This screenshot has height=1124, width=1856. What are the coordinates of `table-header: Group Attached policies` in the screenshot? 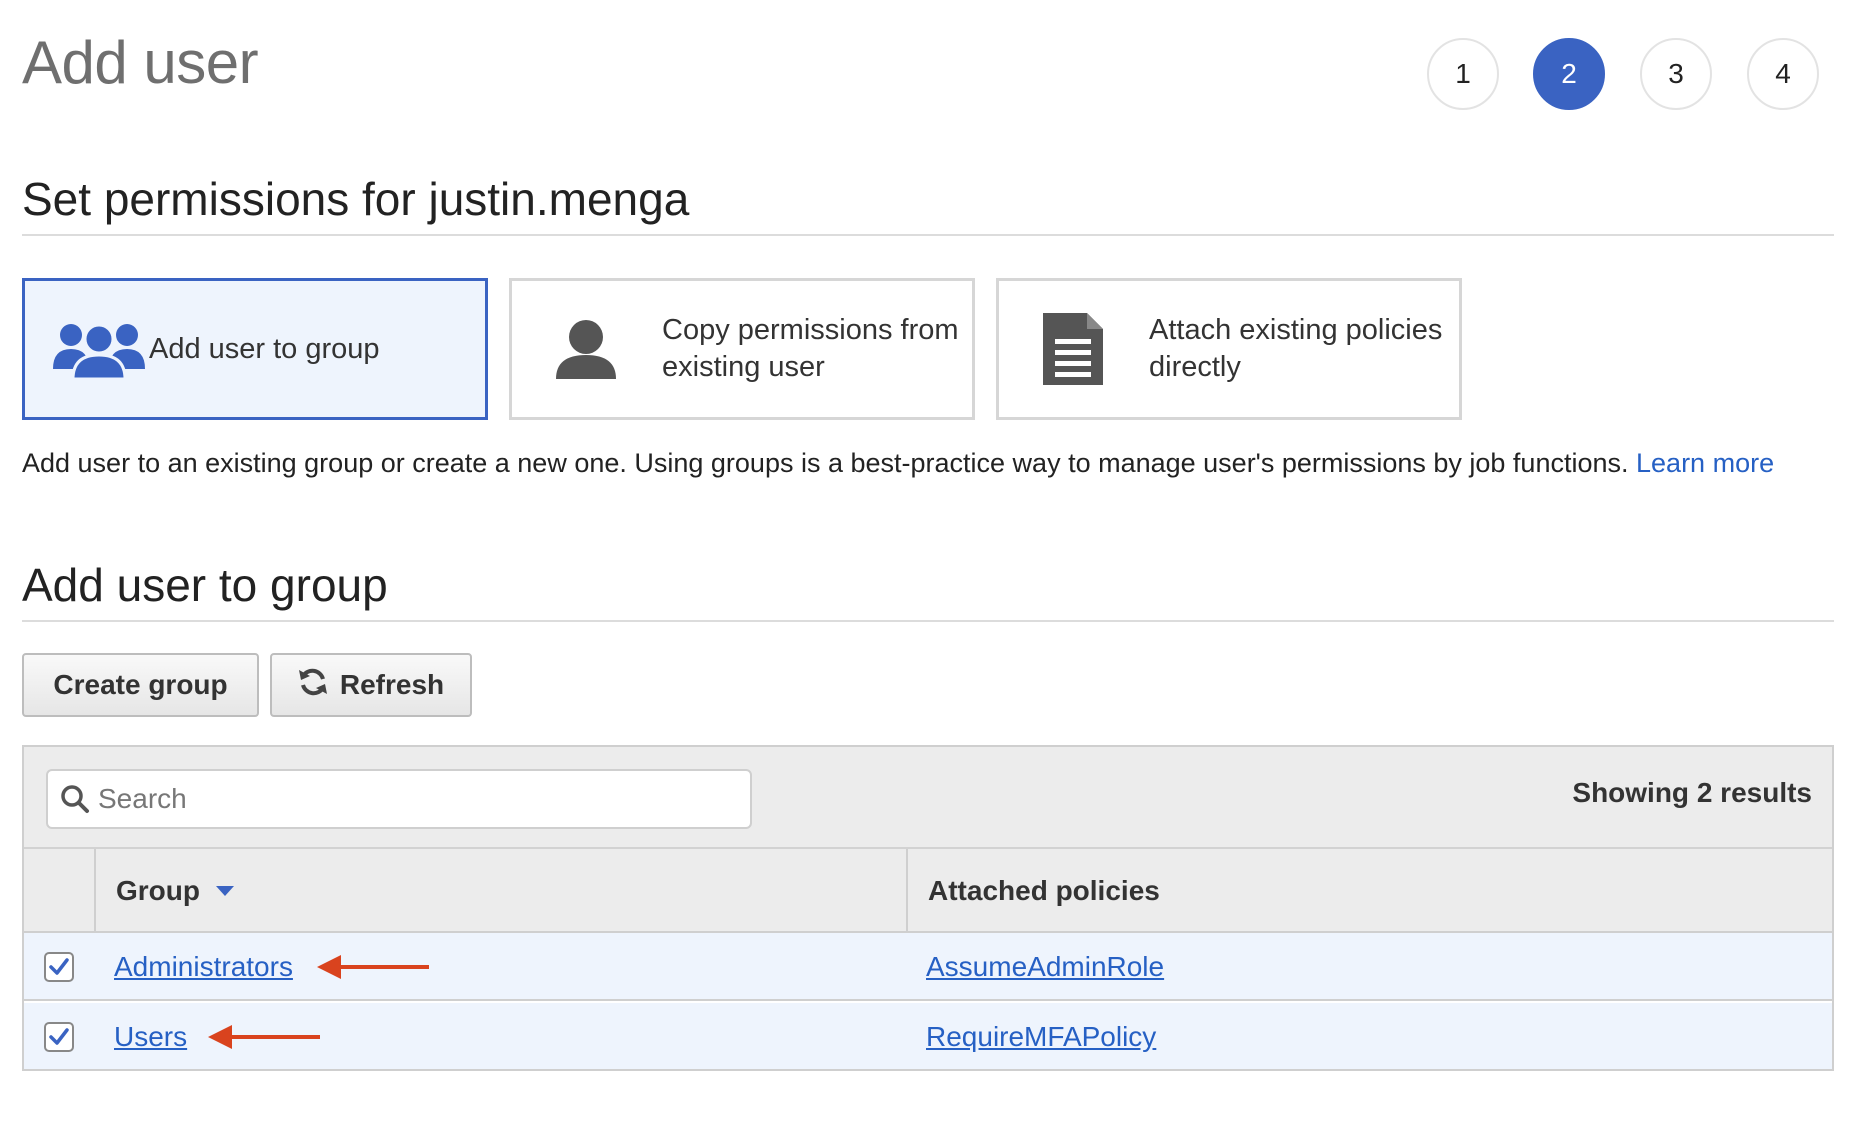 It's located at (928, 891).